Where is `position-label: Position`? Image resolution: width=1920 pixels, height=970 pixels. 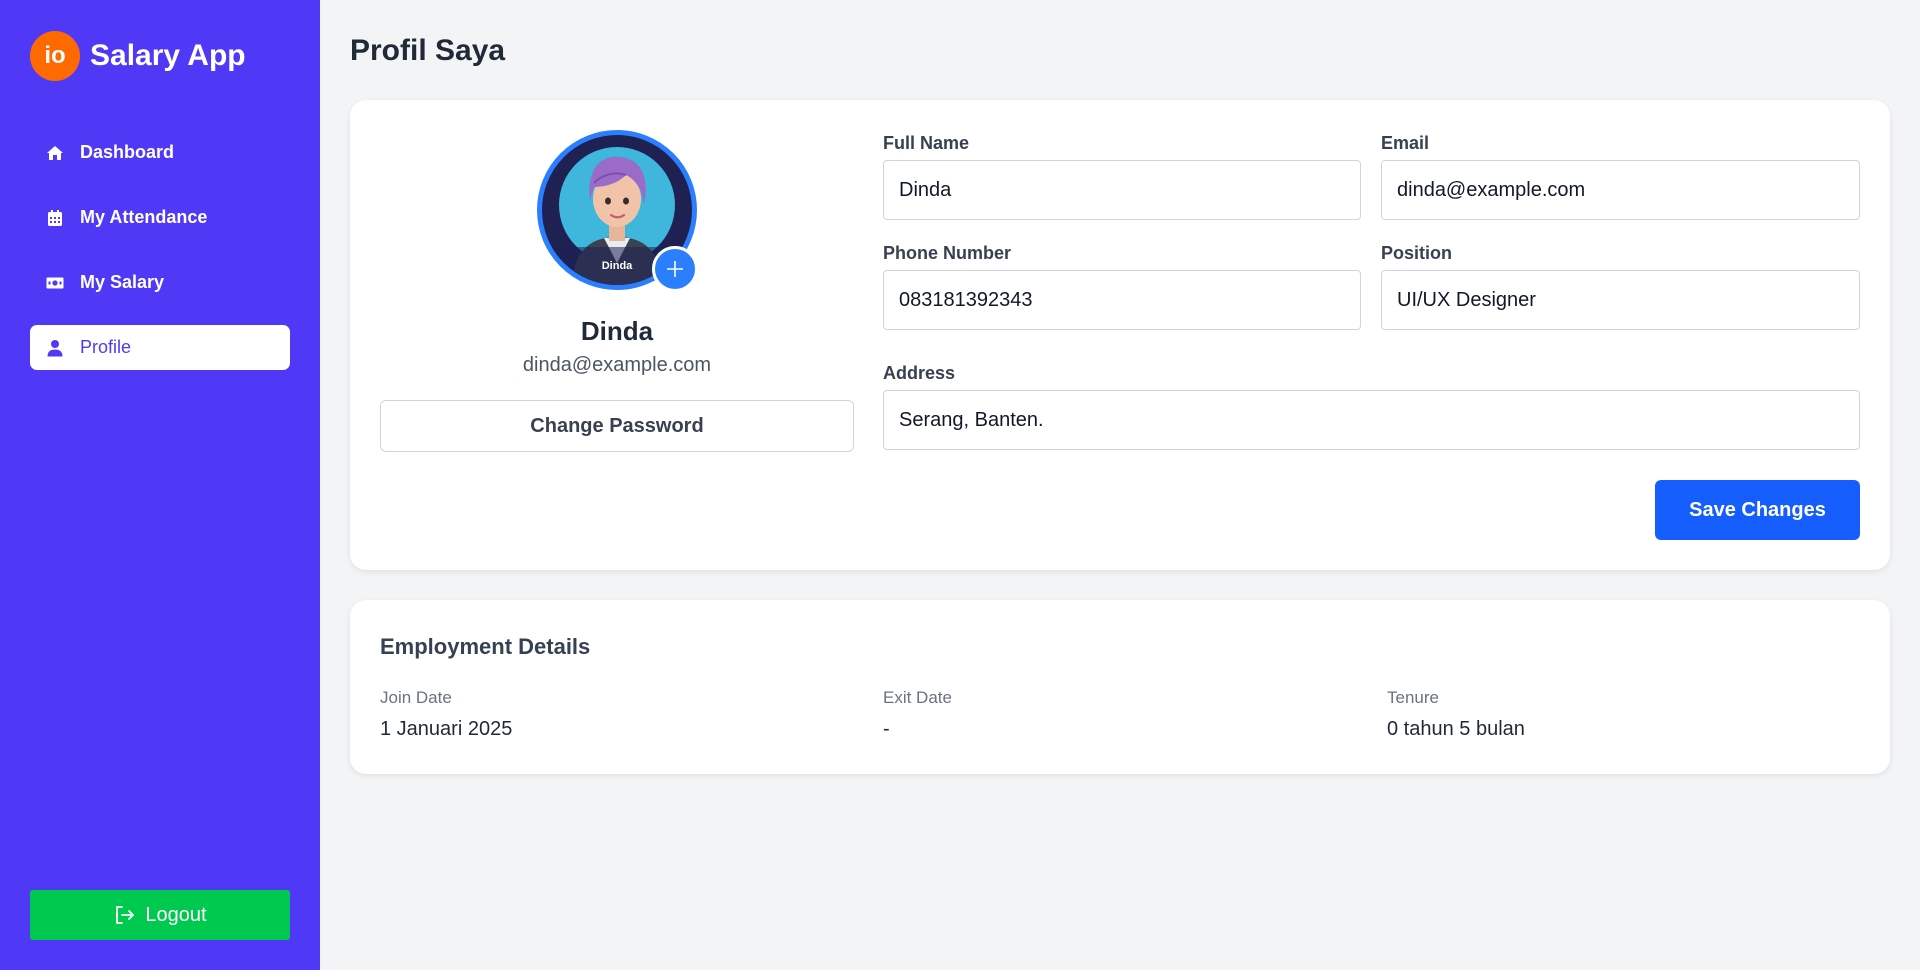 position-label: Position is located at coordinates (1416, 253).